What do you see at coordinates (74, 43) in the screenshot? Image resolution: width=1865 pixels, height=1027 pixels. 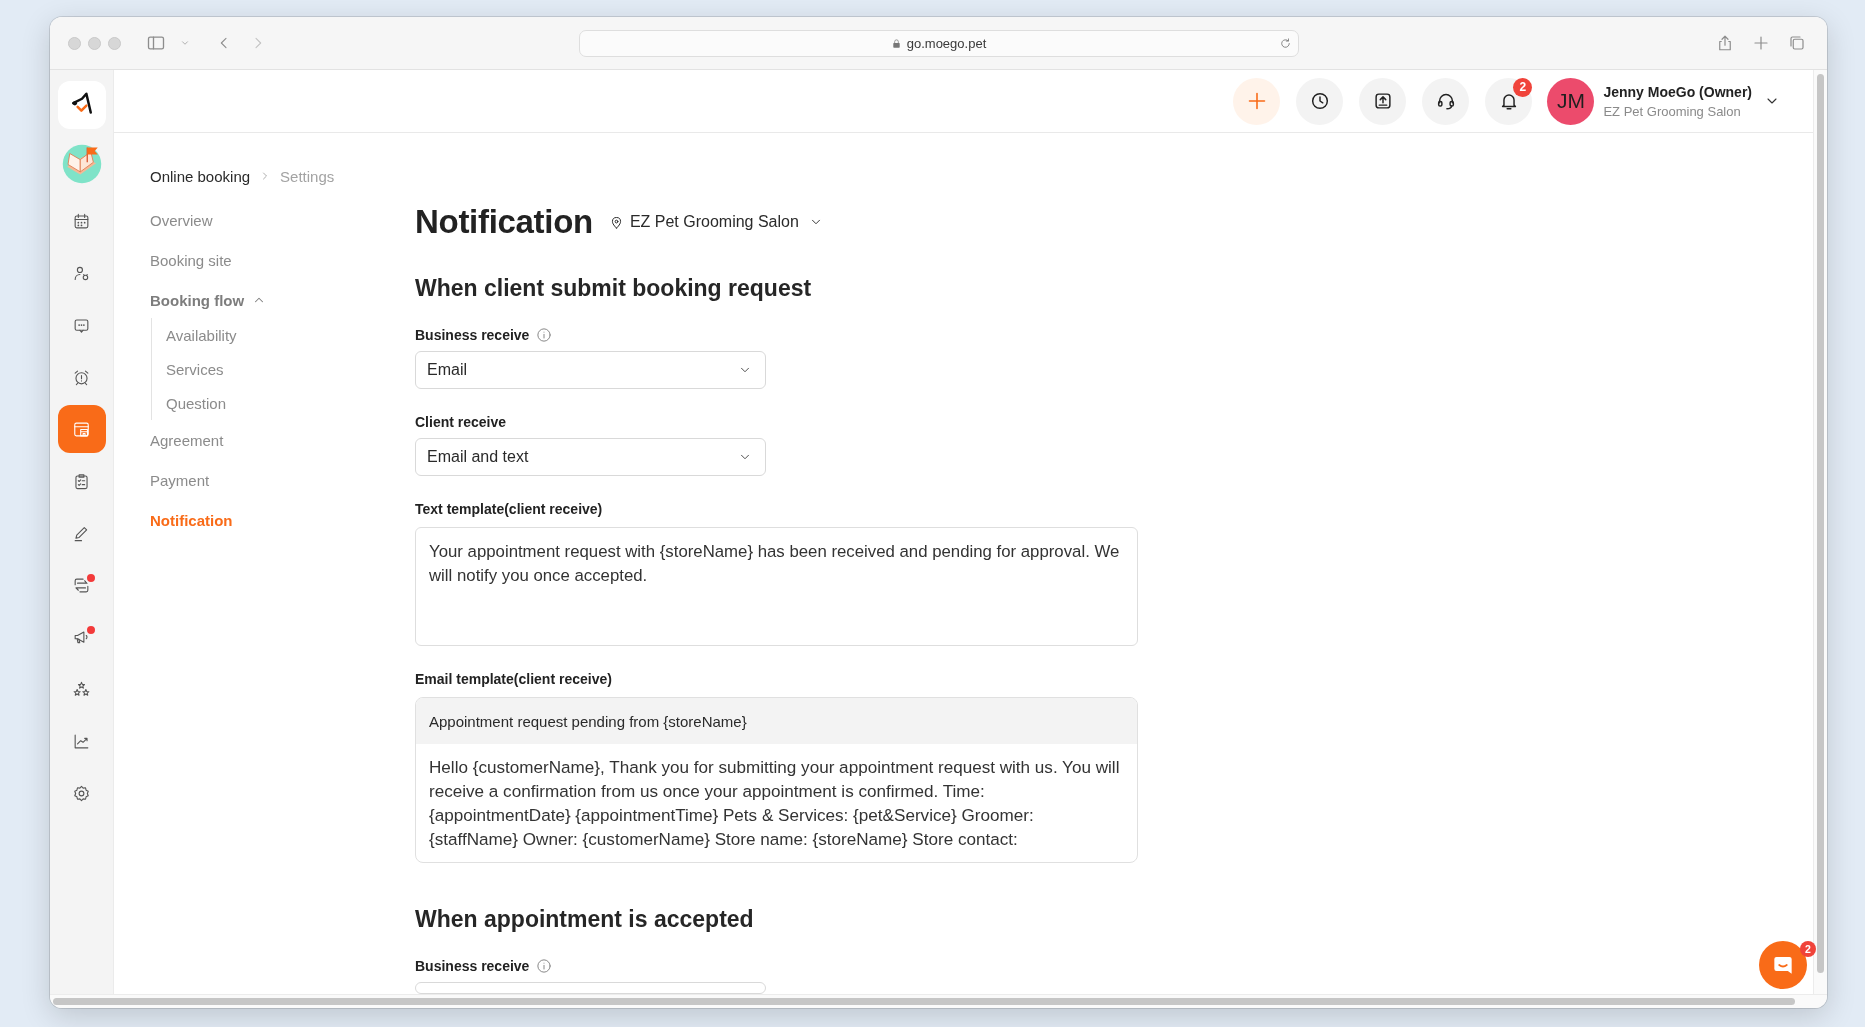 I see `window-close-button` at bounding box center [74, 43].